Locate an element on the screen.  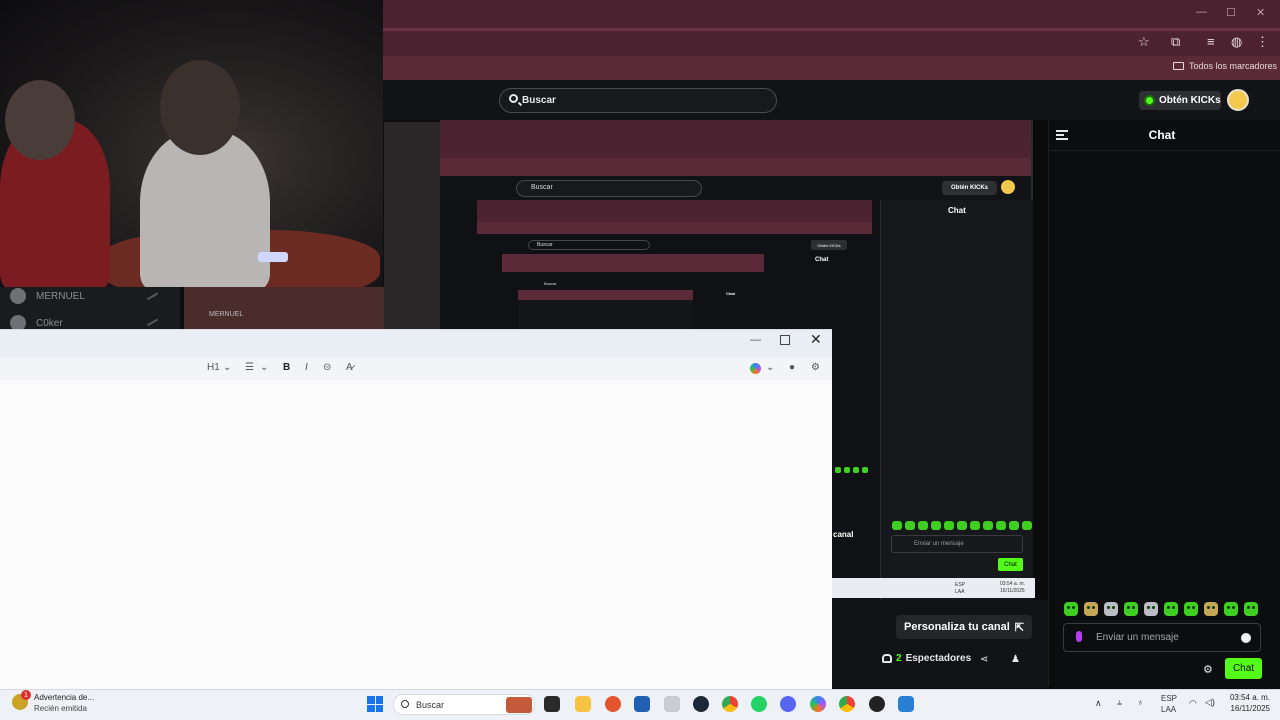
clock-date: 16/11/2025 is located at coordinates (1247, 708).